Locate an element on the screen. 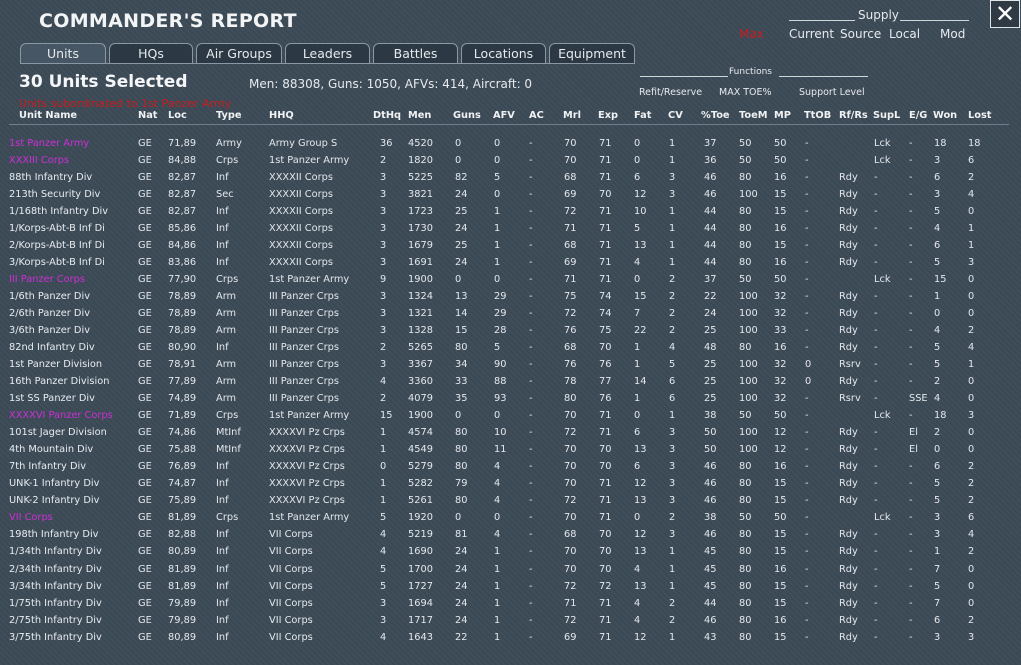 This screenshot has width=1021, height=665. column-header-ac: AC is located at coordinates (536, 115).